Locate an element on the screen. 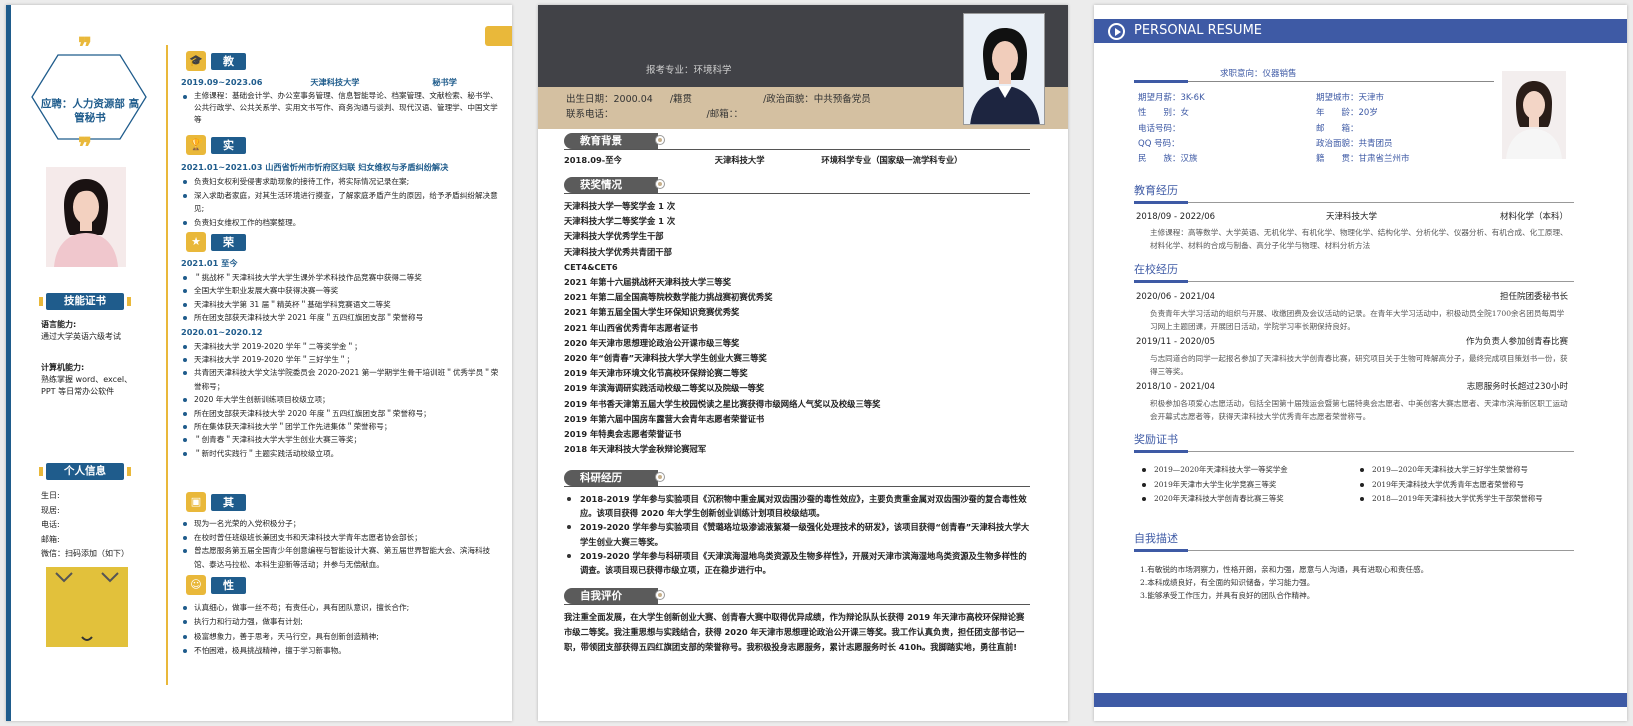 Image resolution: width=1633 pixels, height=726 pixels. list-item: 2019 年书香天津第五届大学生校园悦读之星比赛获得市级网络人气奖以及校级三等奖 is located at coordinates (722, 403).